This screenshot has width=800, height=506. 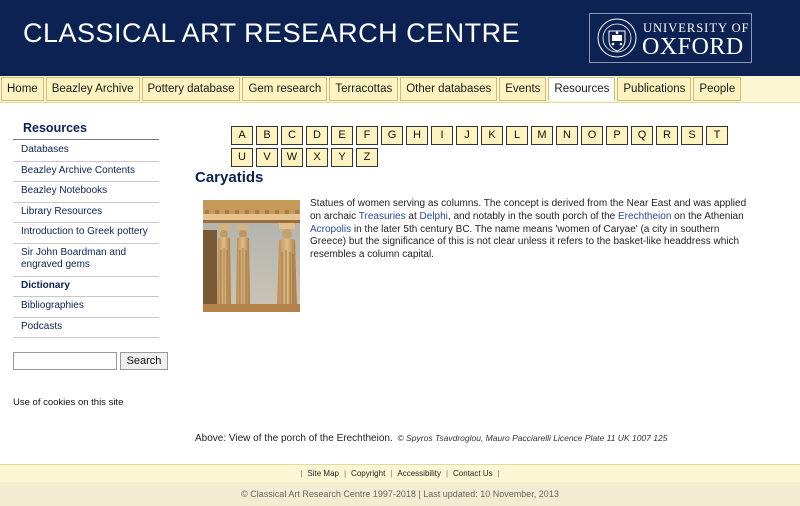 I want to click on link-acropolis: Acropolis, so click(x=330, y=229).